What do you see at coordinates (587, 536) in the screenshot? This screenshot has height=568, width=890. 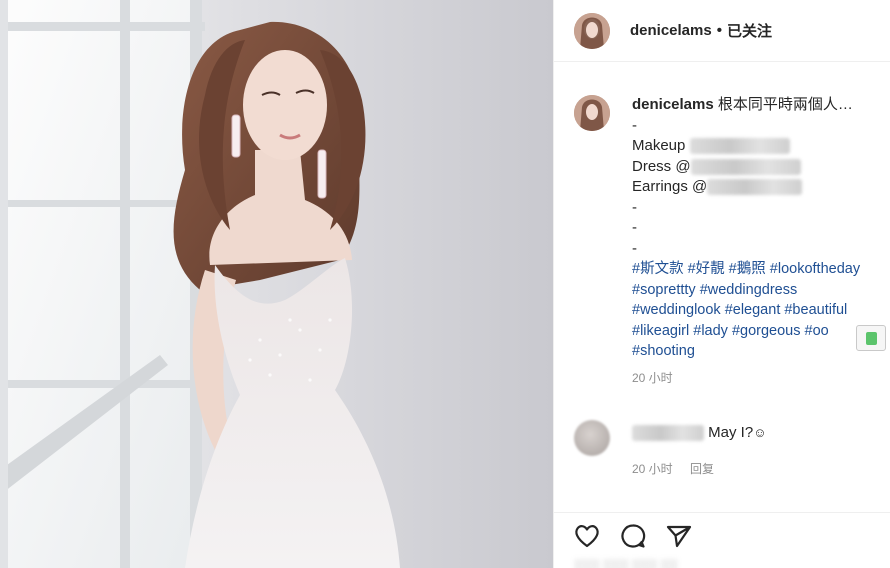 I see `heart-icon` at bounding box center [587, 536].